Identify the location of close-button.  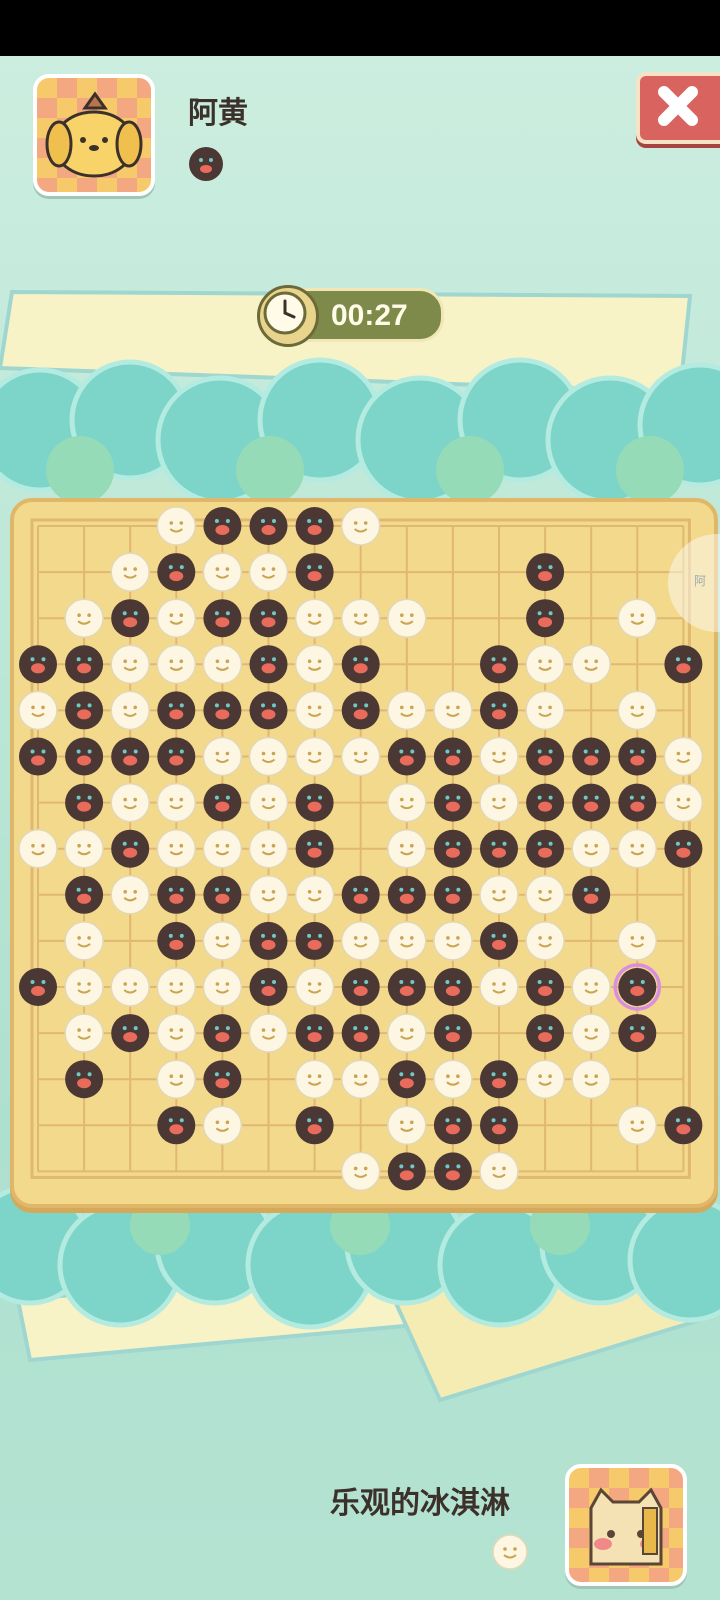
(678, 108).